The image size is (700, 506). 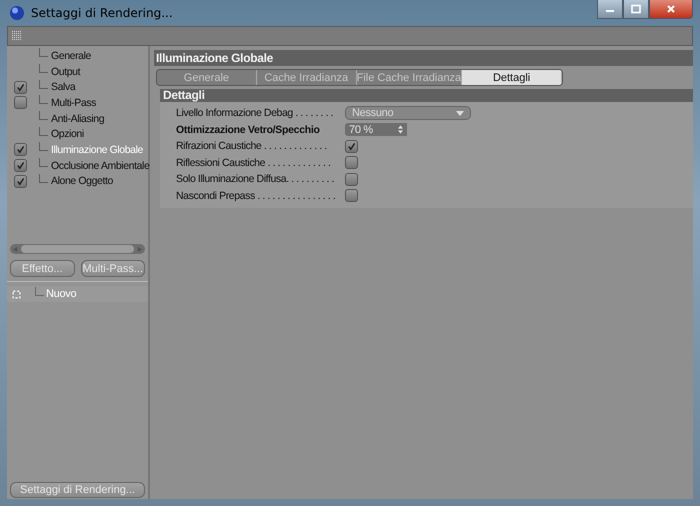 What do you see at coordinates (426, 95) in the screenshot?
I see `section-header: Dettagli` at bounding box center [426, 95].